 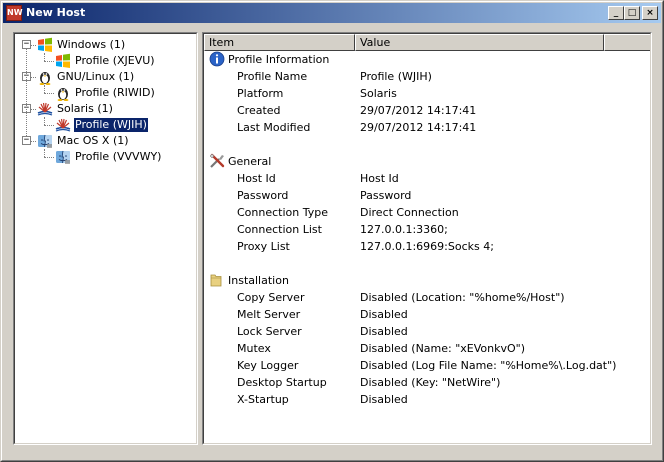 What do you see at coordinates (379, 178) in the screenshot?
I see `value-cell: Host Id` at bounding box center [379, 178].